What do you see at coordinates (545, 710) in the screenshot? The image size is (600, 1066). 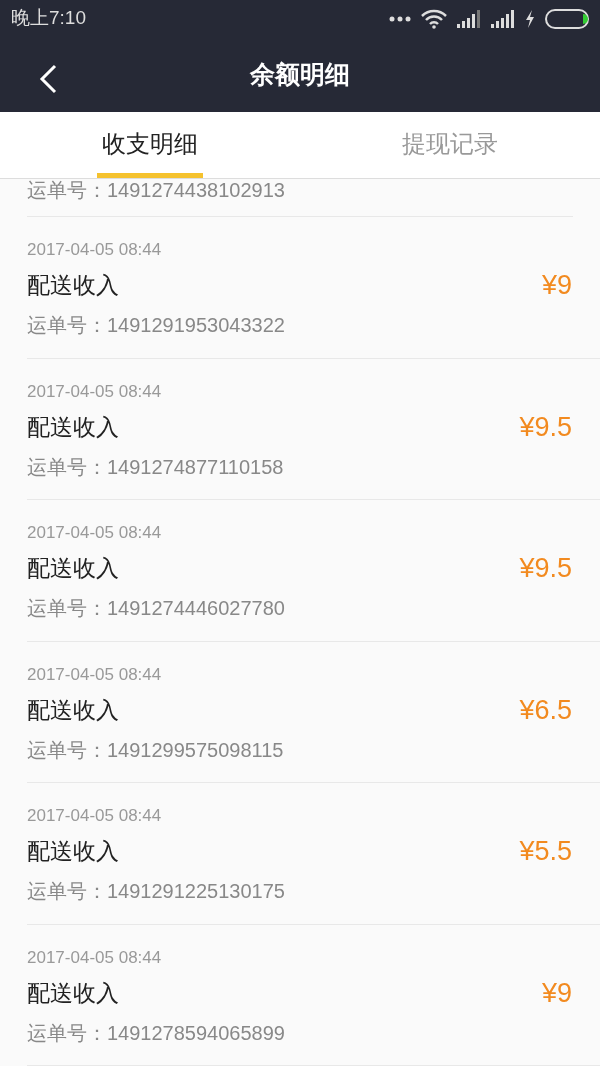 I see `amount: ¥6.5` at bounding box center [545, 710].